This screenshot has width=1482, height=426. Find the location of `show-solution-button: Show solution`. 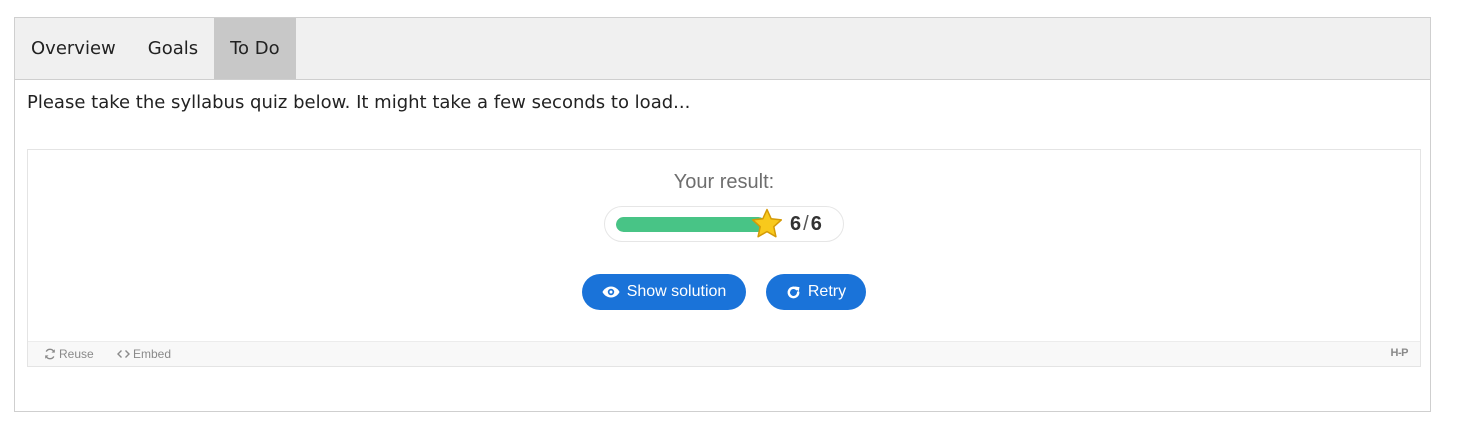

show-solution-button: Show solution is located at coordinates (664, 292).